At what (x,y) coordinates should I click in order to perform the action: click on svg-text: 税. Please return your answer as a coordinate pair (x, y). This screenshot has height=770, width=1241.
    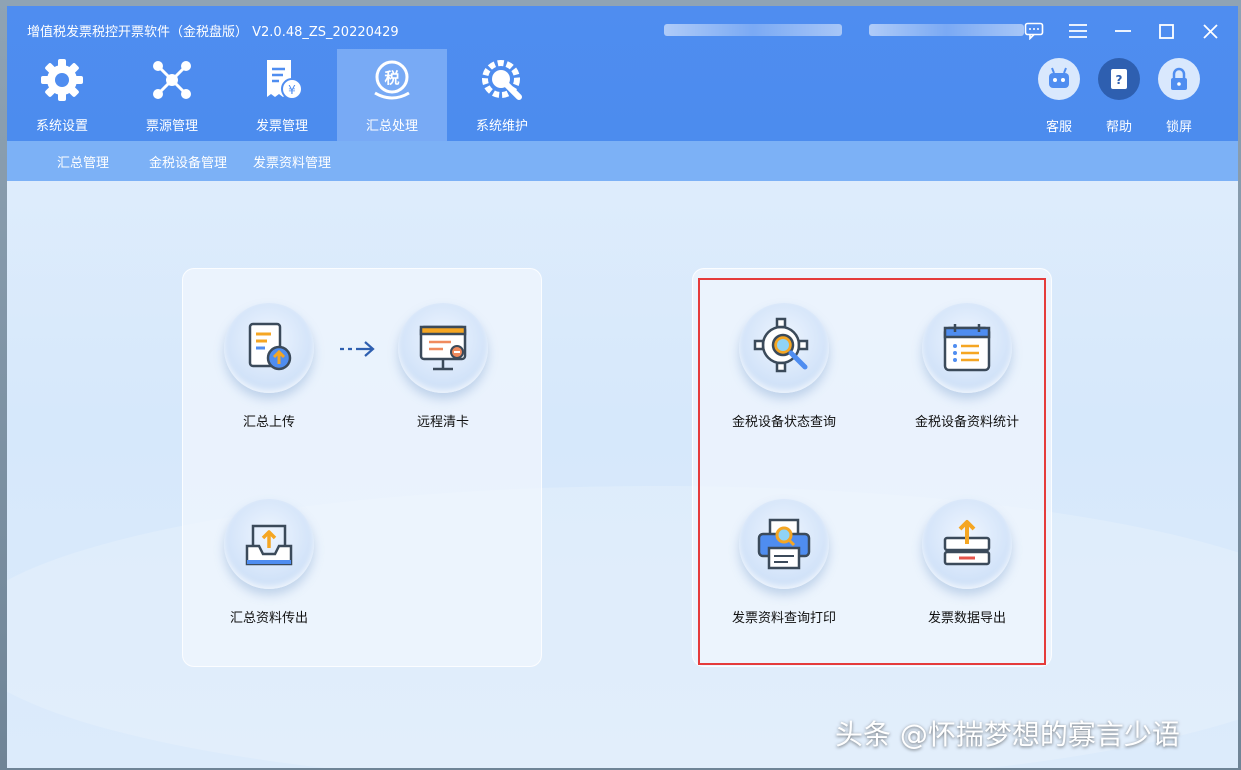
    Looking at the image, I should click on (391, 78).